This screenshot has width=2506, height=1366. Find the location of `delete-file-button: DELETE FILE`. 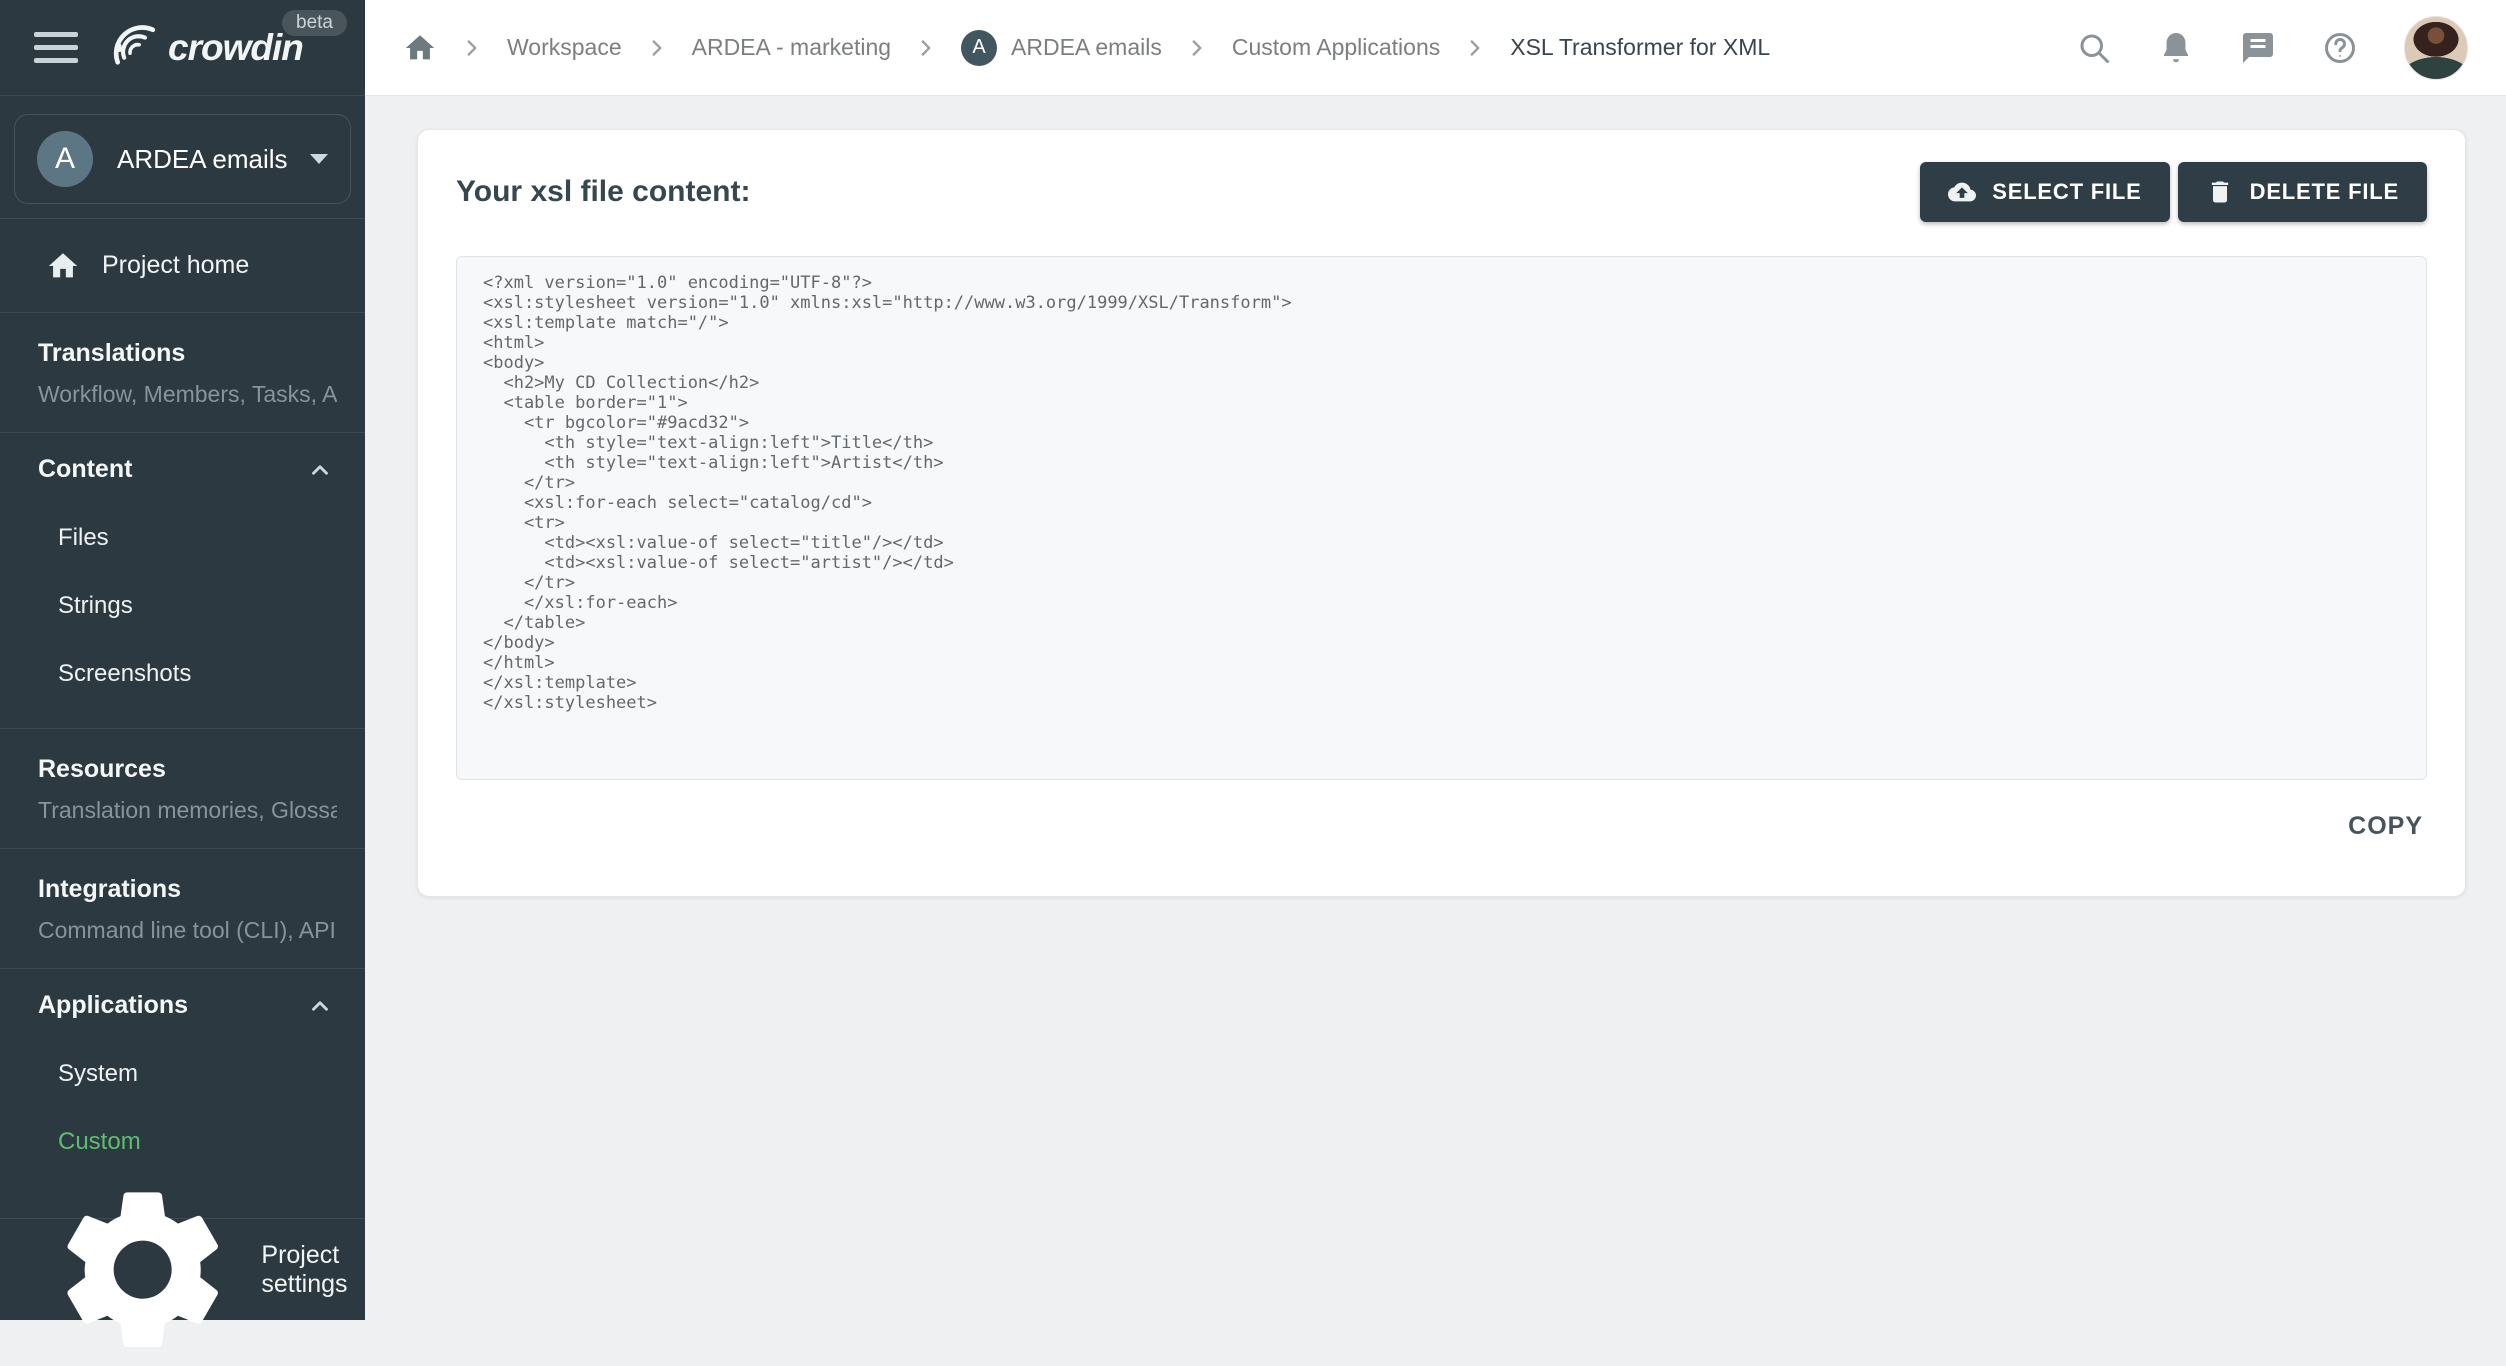

delete-file-button: DELETE FILE is located at coordinates (2302, 192).